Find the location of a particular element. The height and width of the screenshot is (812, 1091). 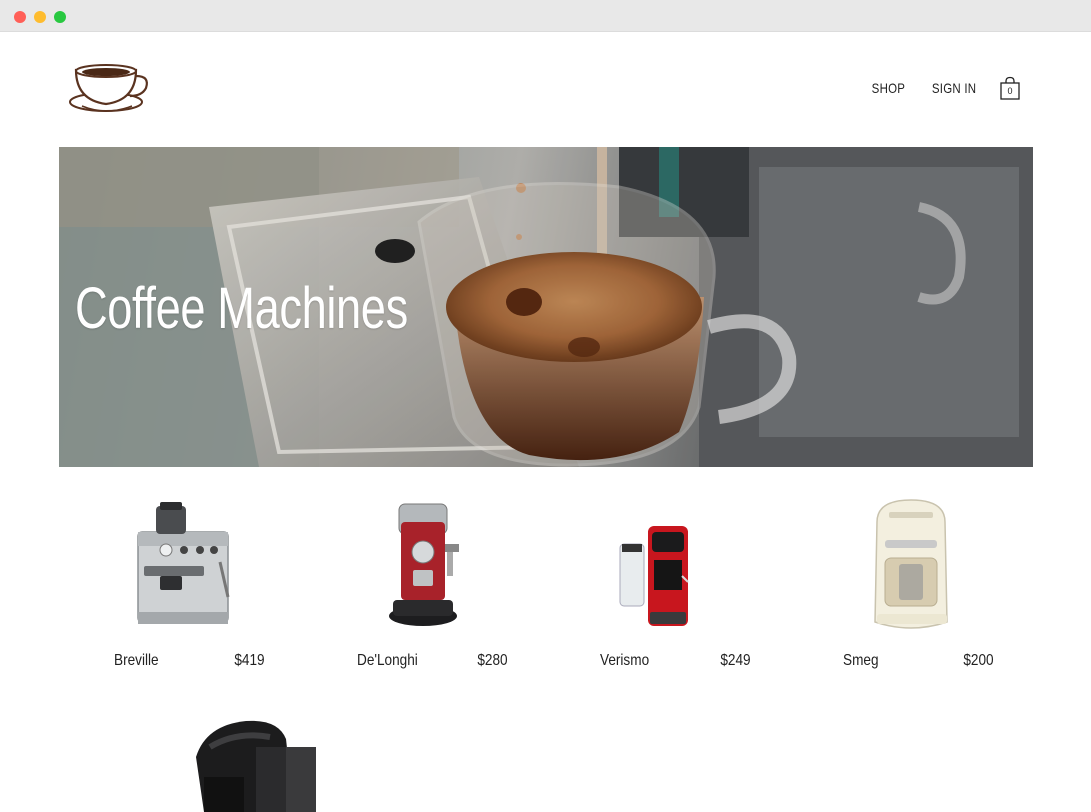

cart-count: 0 is located at coordinates (1010, 91).